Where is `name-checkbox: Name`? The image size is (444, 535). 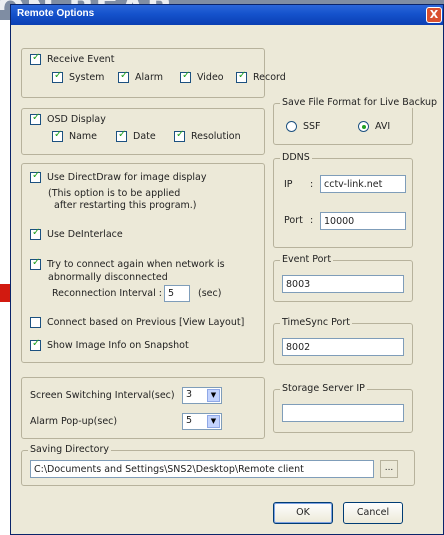
name-checkbox: Name is located at coordinates (75, 135).